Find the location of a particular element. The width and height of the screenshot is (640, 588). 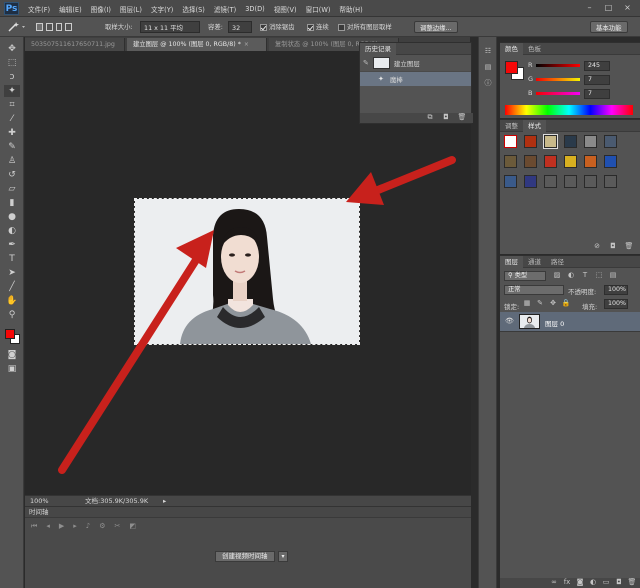

layer-filter-icons: ▨ ◐ T ⬚ ▤ is located at coordinates (585, 275).